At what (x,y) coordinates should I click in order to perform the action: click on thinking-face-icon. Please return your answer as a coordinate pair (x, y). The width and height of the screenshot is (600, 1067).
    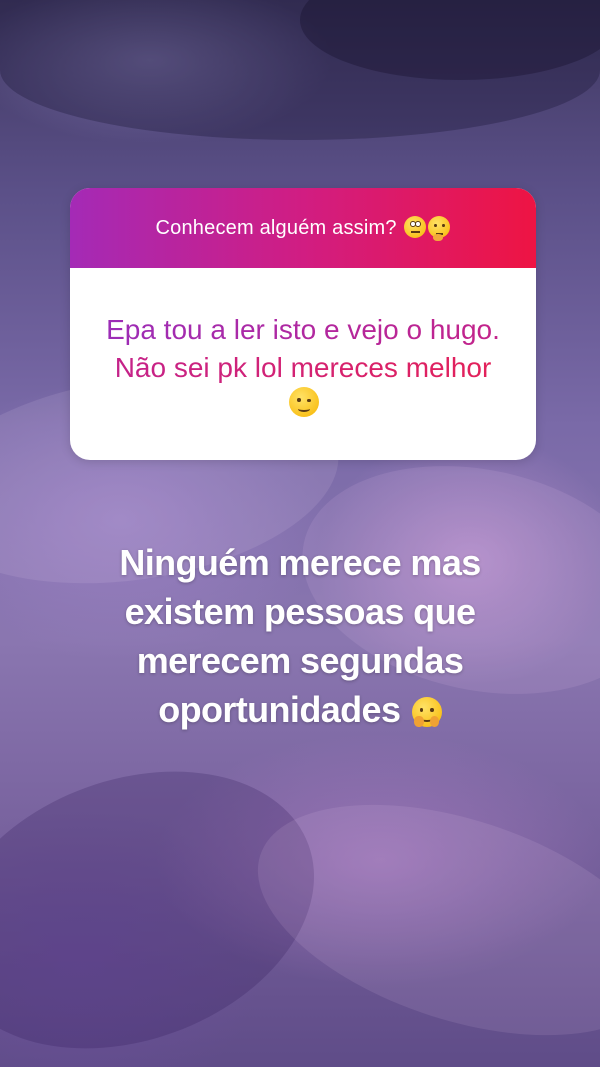
    Looking at the image, I should click on (439, 228).